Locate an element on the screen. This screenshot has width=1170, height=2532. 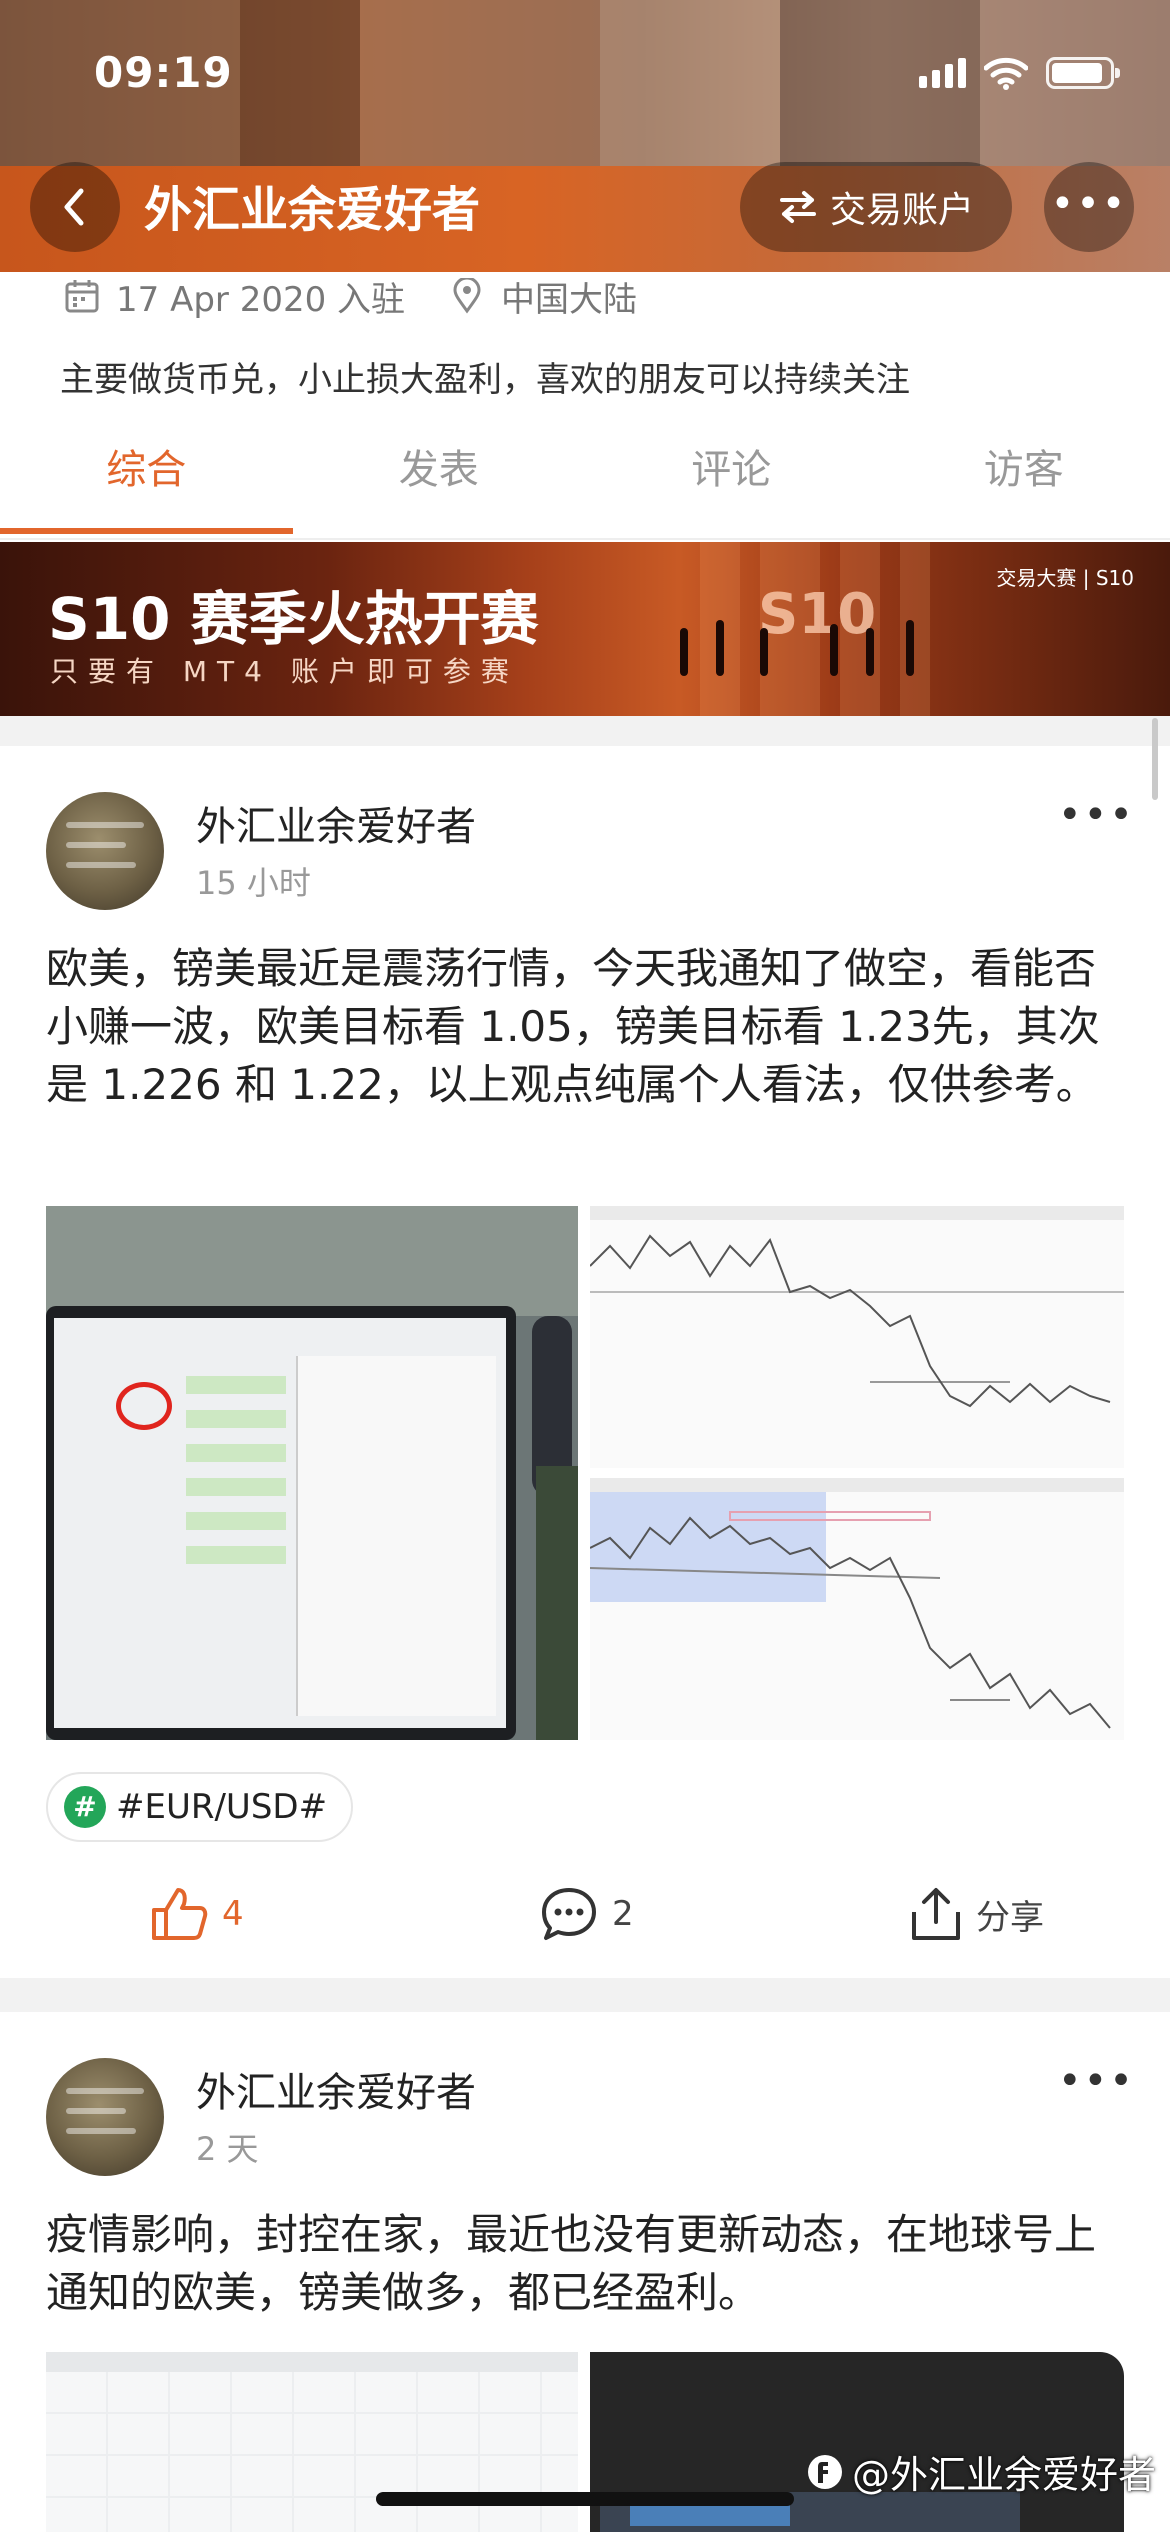
location: 中国大陆 is located at coordinates (569, 299).